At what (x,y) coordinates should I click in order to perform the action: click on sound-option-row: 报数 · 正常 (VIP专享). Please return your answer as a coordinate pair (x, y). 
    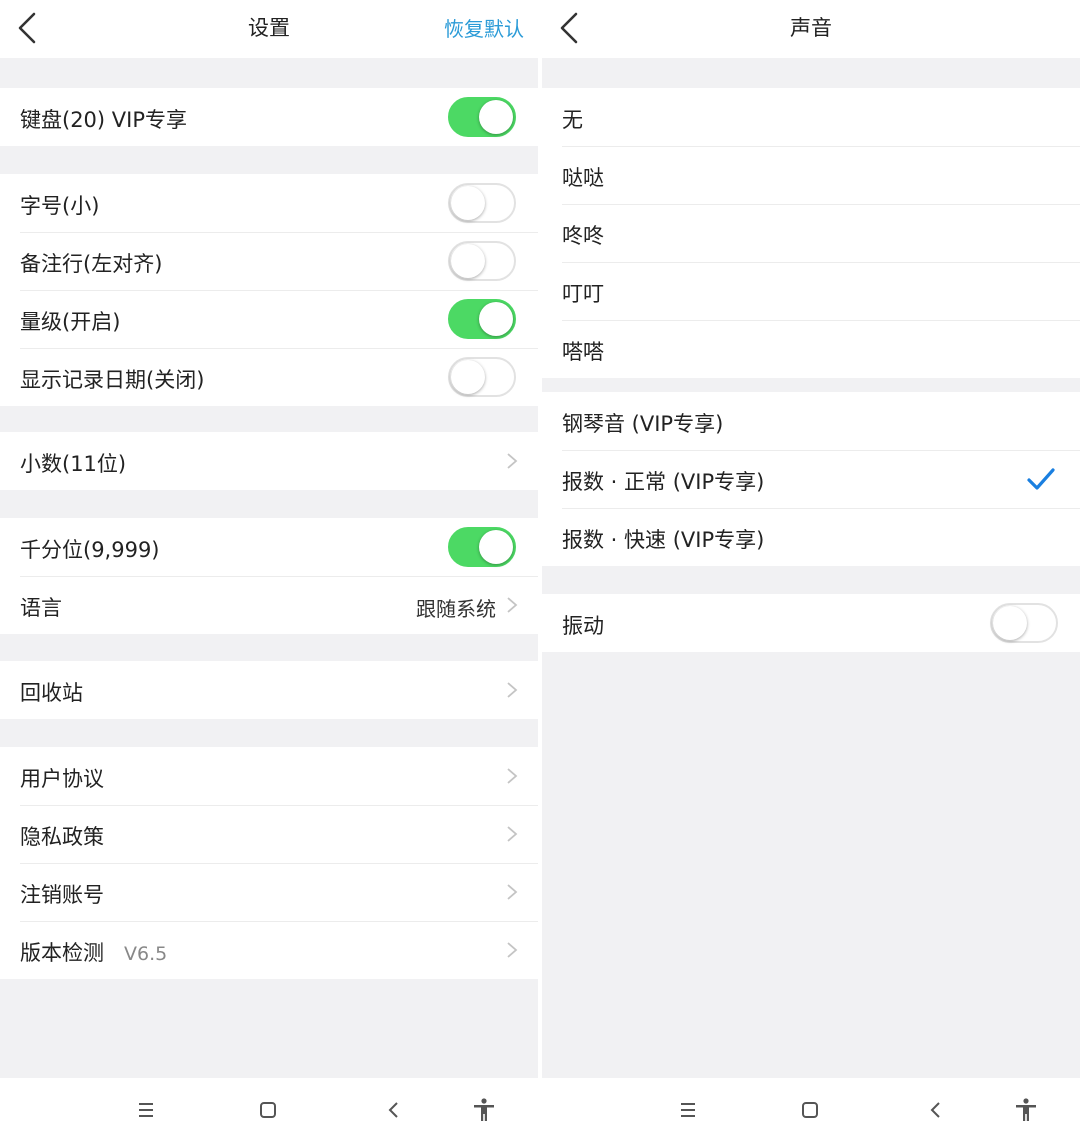
    Looking at the image, I should click on (811, 479).